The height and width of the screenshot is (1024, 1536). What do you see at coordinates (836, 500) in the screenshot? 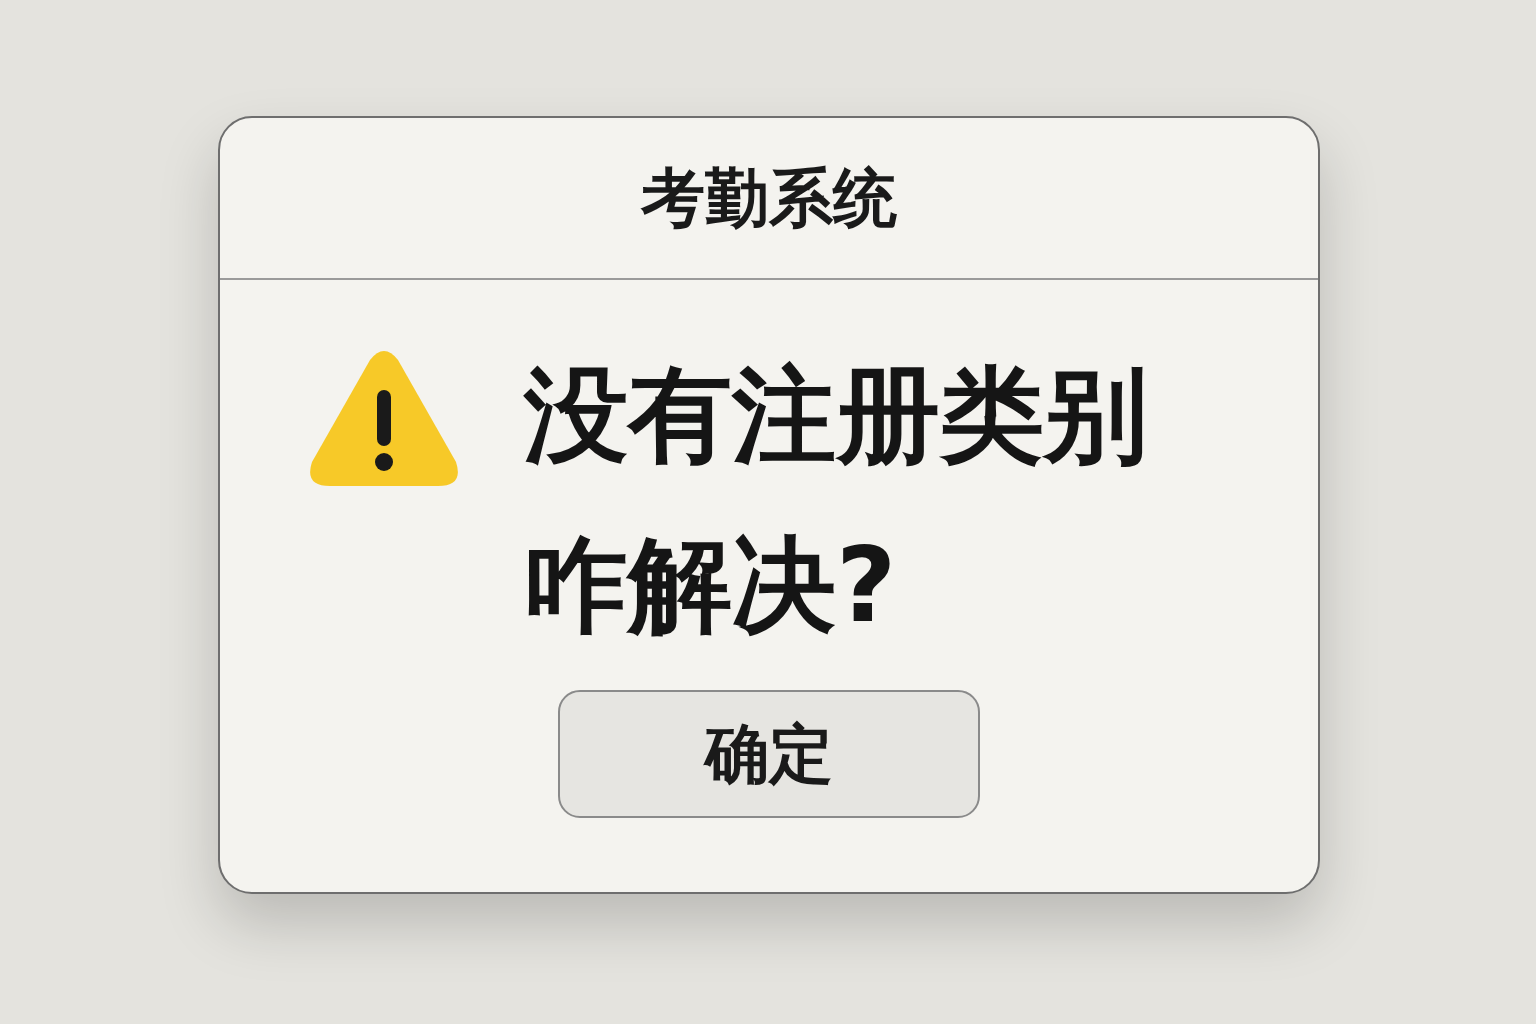
I see `message-text: 没有注册类别咋解决?` at bounding box center [836, 500].